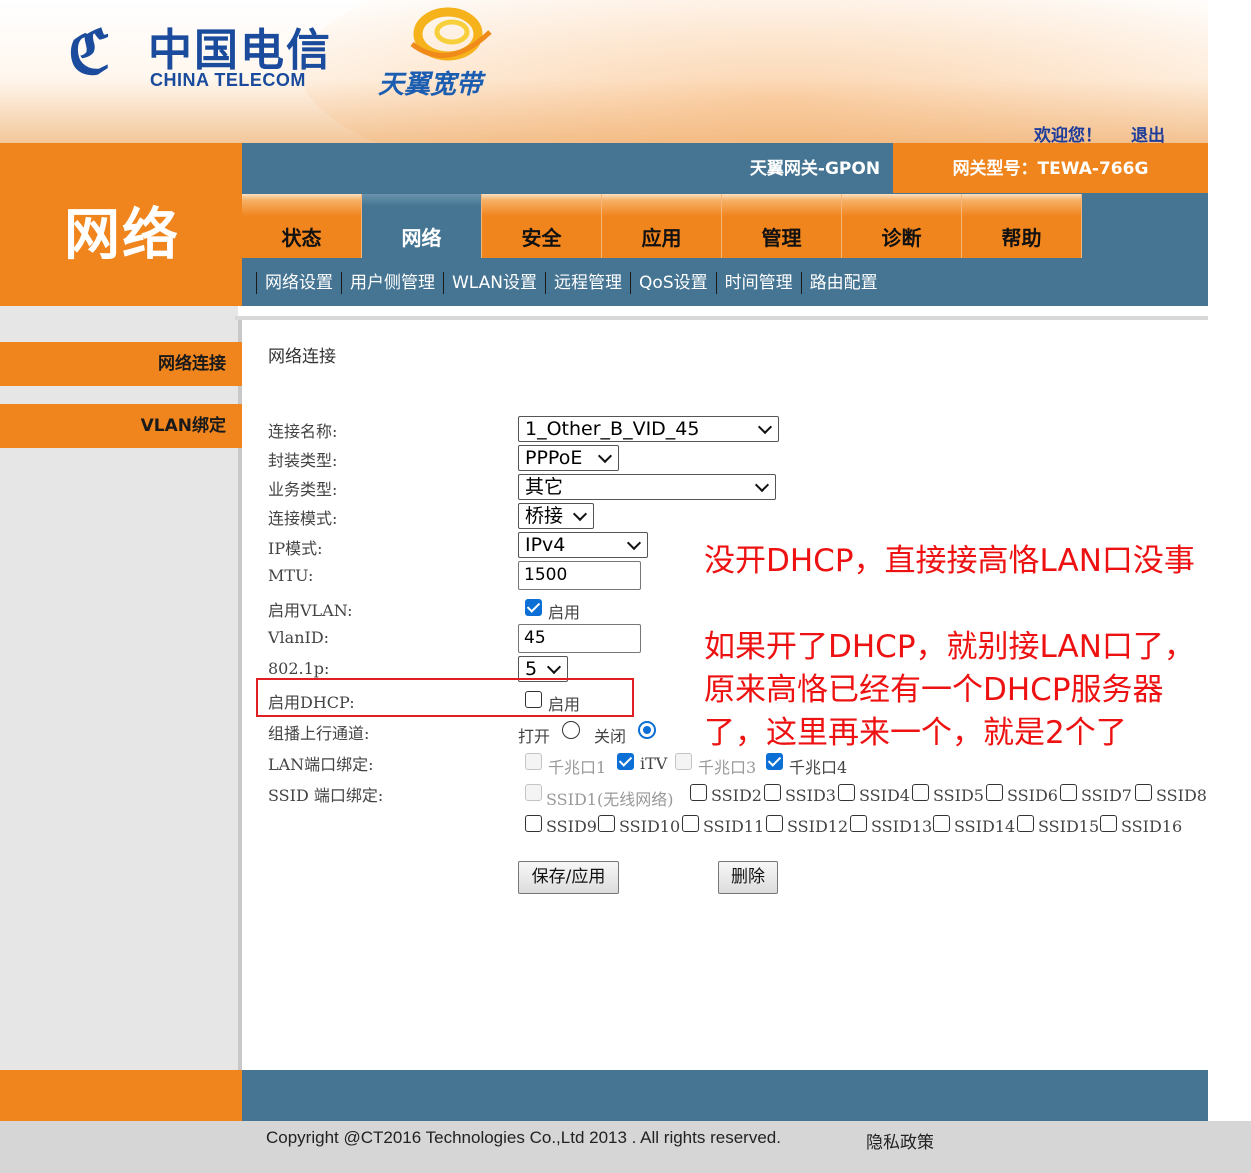  What do you see at coordinates (985, 826) in the screenshot?
I see `ssid-14-label: SSID14` at bounding box center [985, 826].